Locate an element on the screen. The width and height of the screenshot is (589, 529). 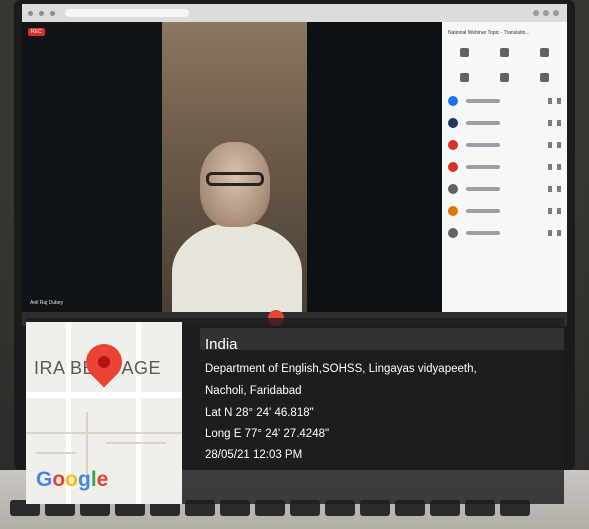
browser-toolbar is located at coordinates (294, 13).